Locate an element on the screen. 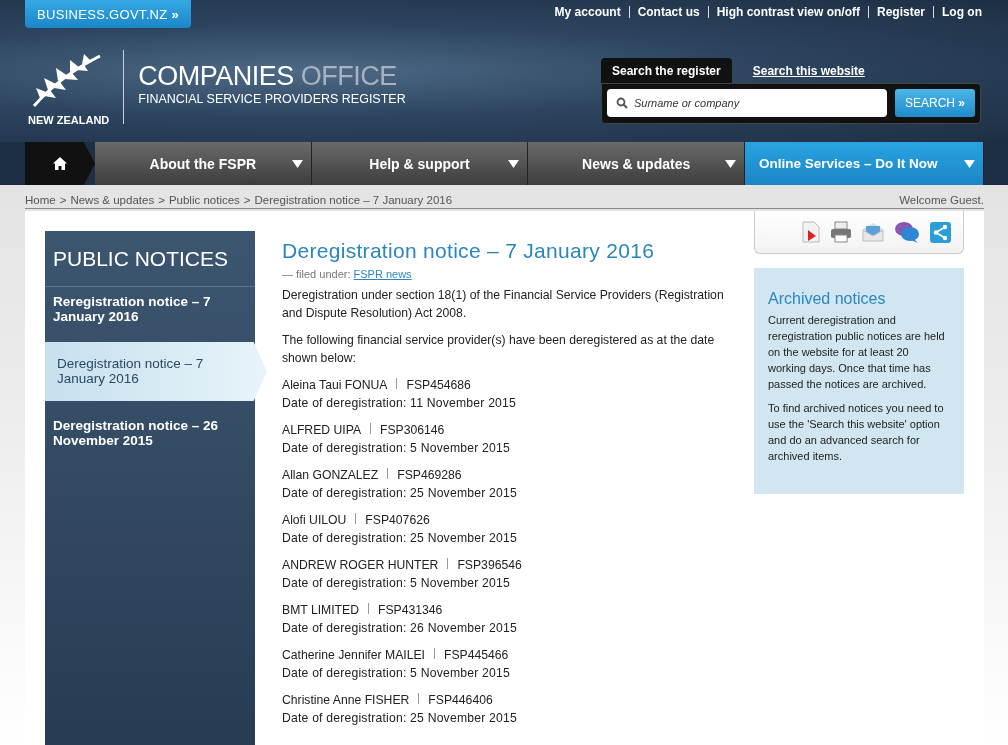 The height and width of the screenshot is (745, 1008). nav-menu-item: Help & support is located at coordinates (420, 163).